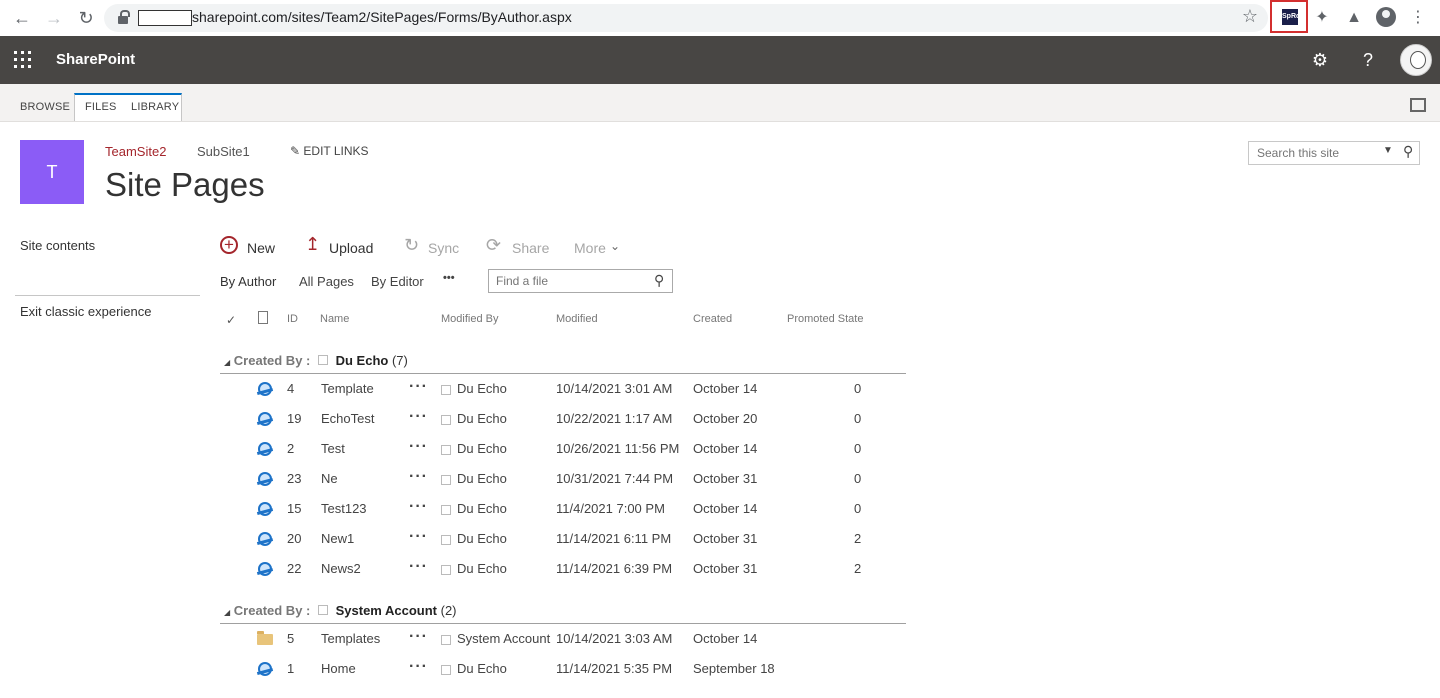 The width and height of the screenshot is (1440, 698). What do you see at coordinates (248, 281) in the screenshot?
I see `view-by-author: By Author` at bounding box center [248, 281].